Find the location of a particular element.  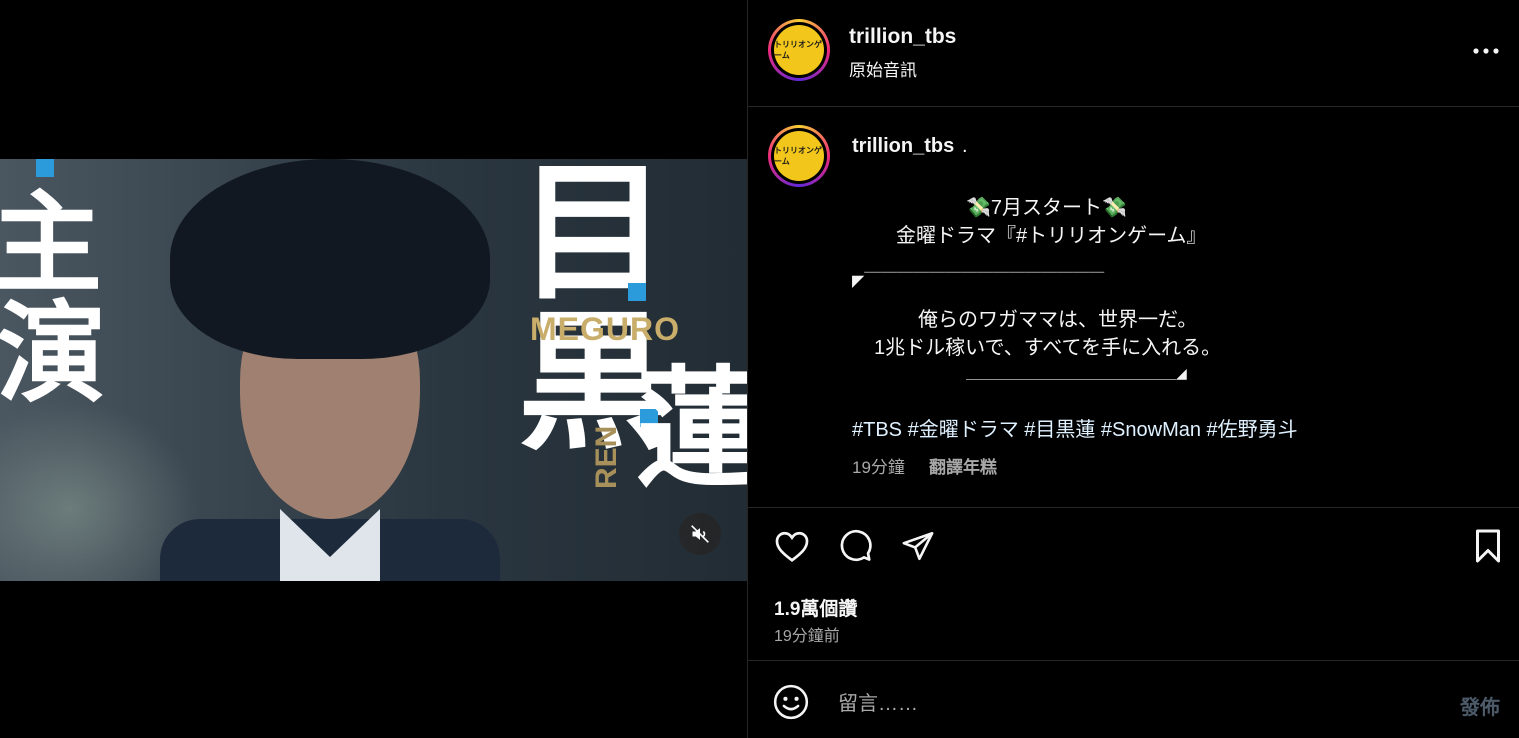

hair-shape is located at coordinates (330, 259).